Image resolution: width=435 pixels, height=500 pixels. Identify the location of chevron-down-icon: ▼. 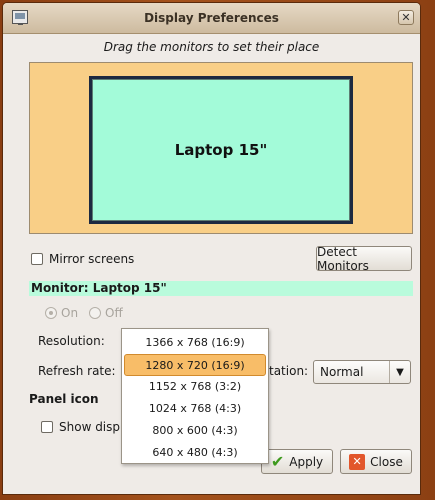
(399, 372).